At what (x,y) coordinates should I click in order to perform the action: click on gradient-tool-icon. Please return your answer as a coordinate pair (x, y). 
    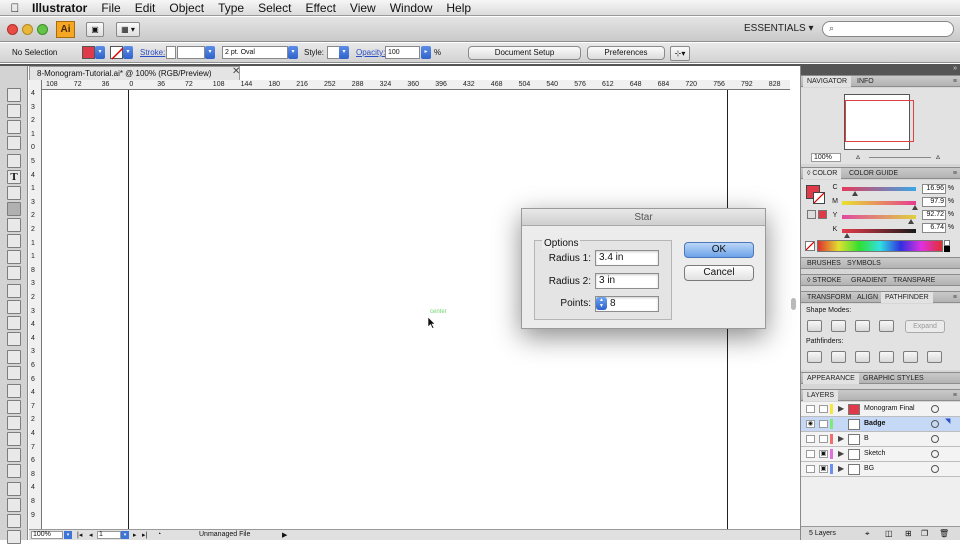
    Looking at the image, I should click on (14, 407).